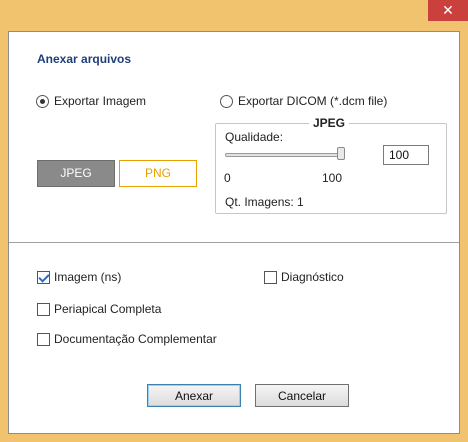 The height and width of the screenshot is (442, 468). I want to click on export-image-radio: Exportar Imagem, so click(91, 101).